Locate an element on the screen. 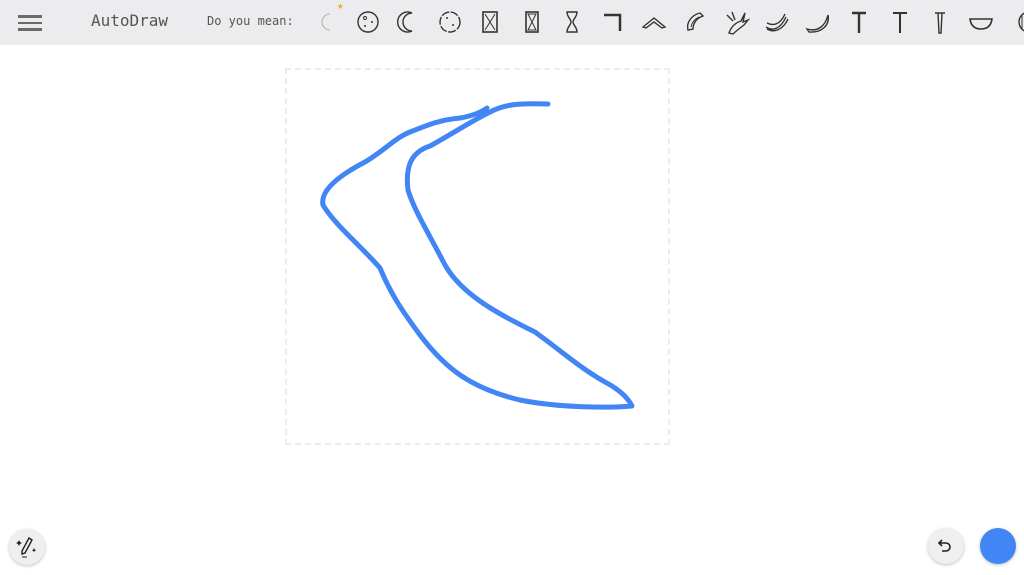  color-picker-button is located at coordinates (998, 546).